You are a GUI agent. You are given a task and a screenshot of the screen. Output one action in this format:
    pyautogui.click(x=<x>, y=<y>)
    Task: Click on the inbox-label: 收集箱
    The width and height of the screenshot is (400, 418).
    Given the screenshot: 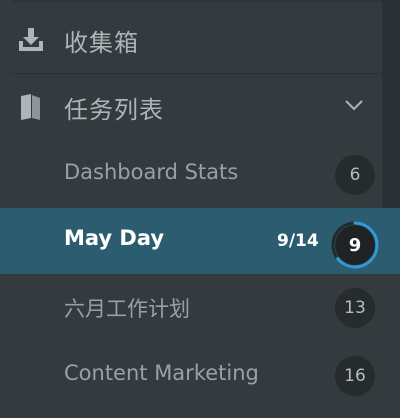 What is the action you would take?
    pyautogui.click(x=101, y=42)
    